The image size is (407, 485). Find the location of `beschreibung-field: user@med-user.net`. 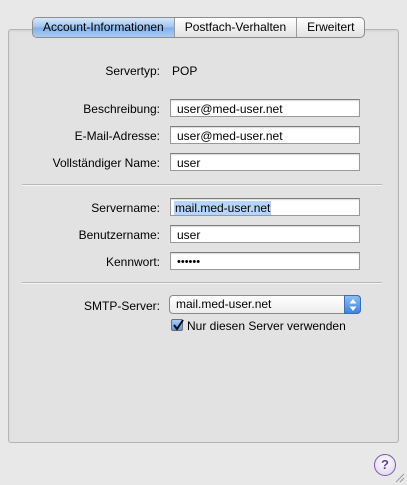

beschreibung-field: user@med-user.net is located at coordinates (265, 108).